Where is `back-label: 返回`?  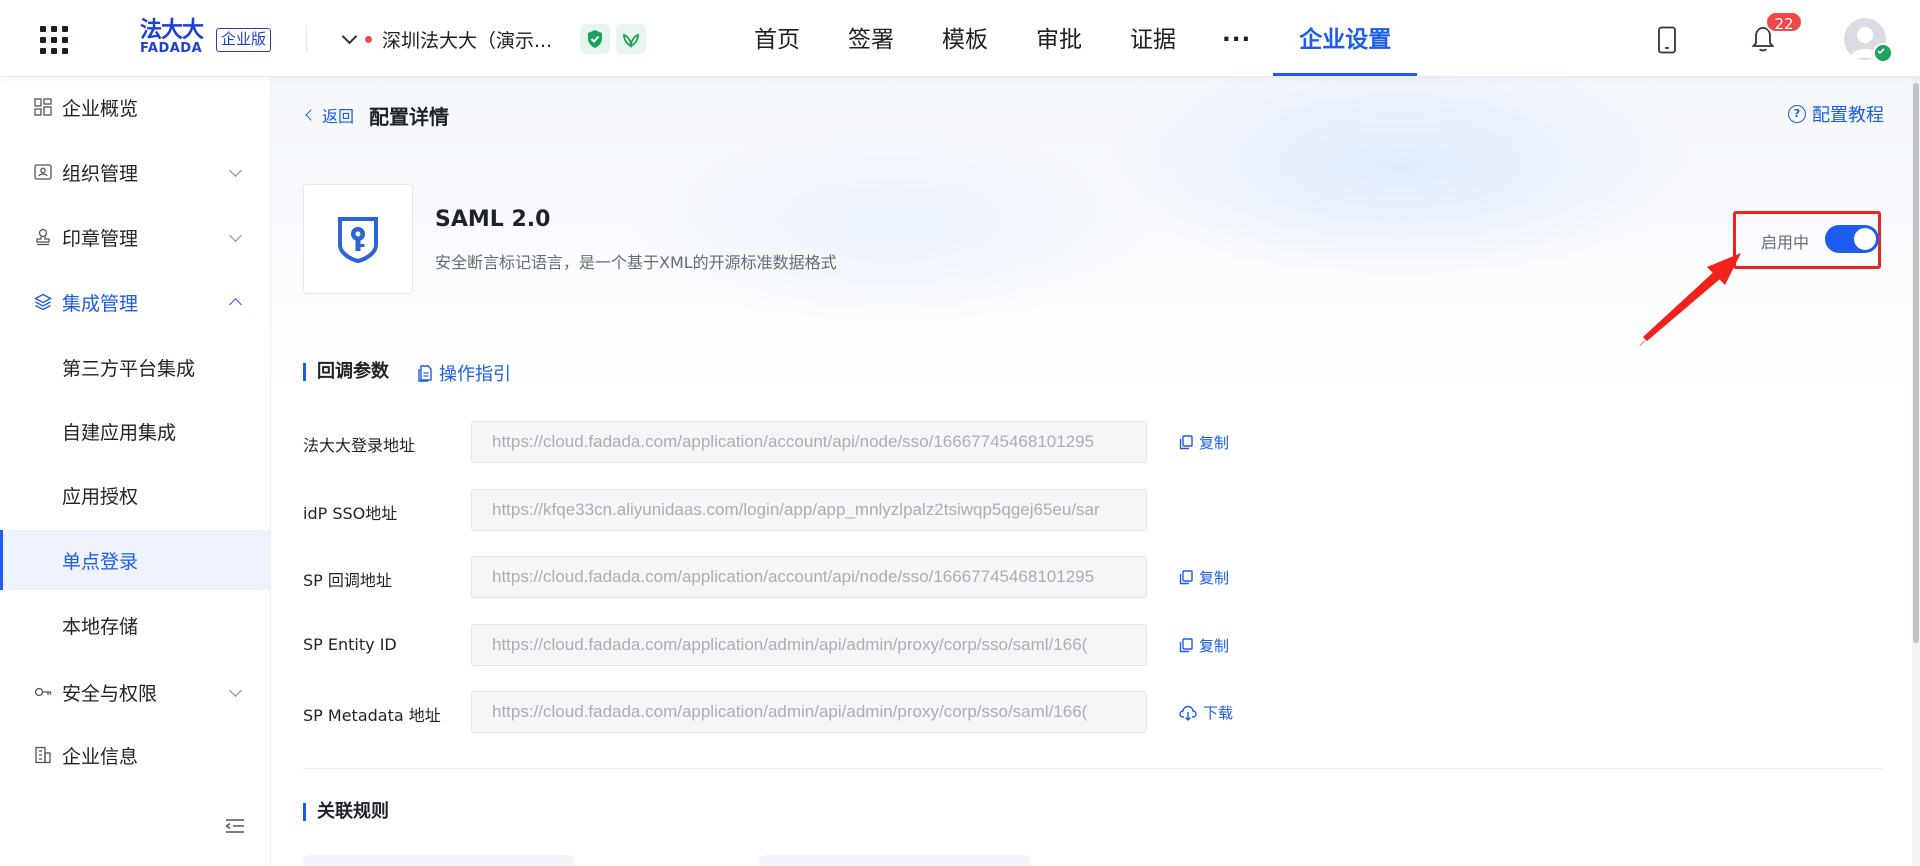 back-label: 返回 is located at coordinates (338, 116).